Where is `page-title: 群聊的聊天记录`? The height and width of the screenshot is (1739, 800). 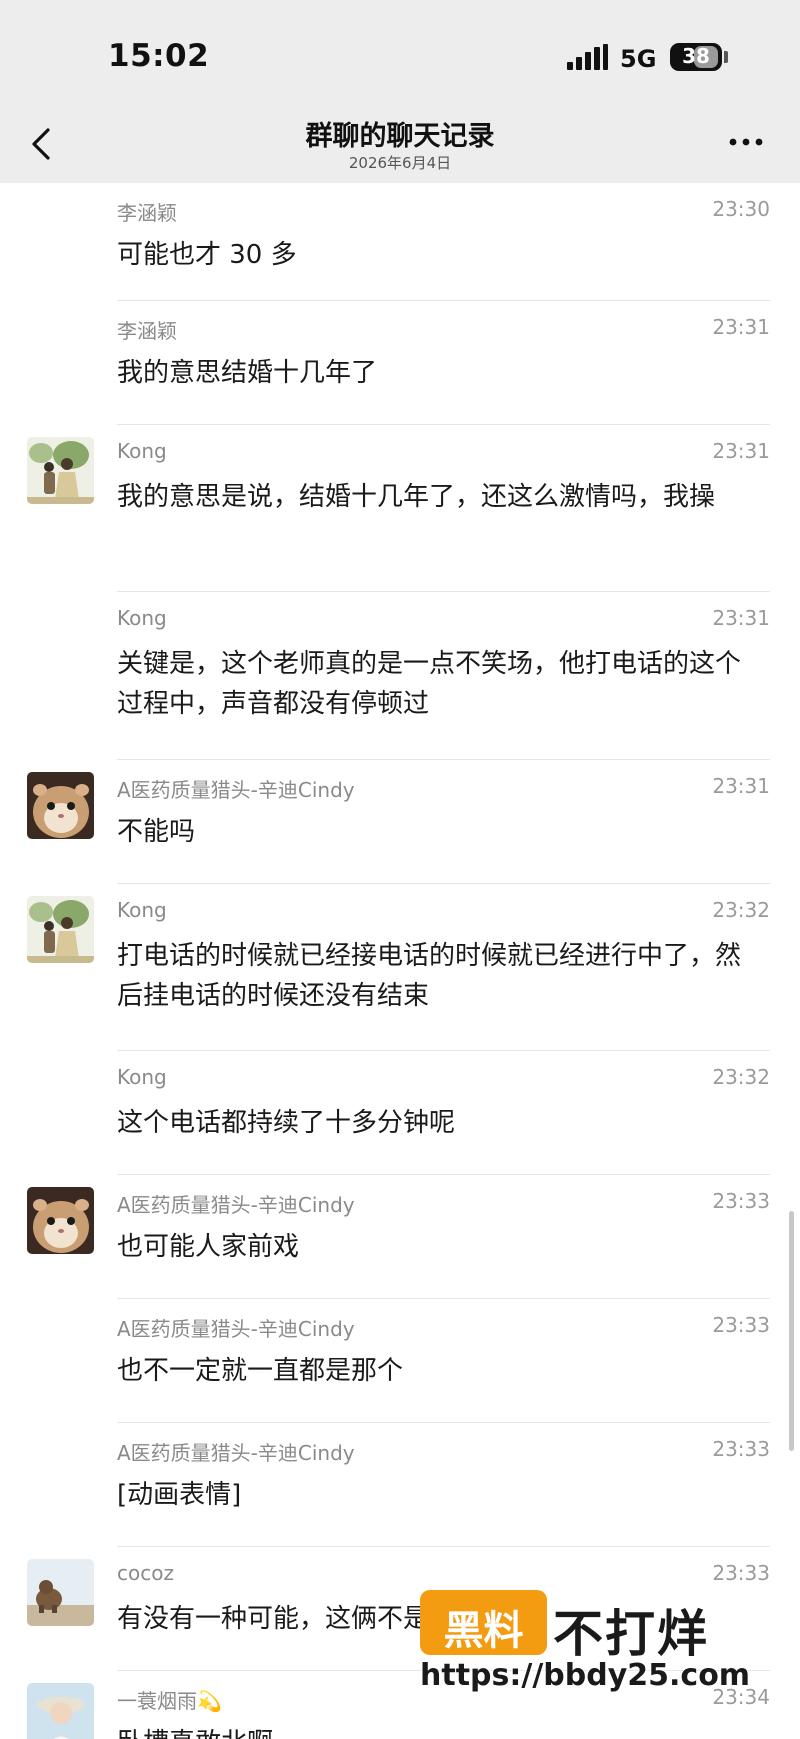 page-title: 群聊的聊天记录 is located at coordinates (400, 136).